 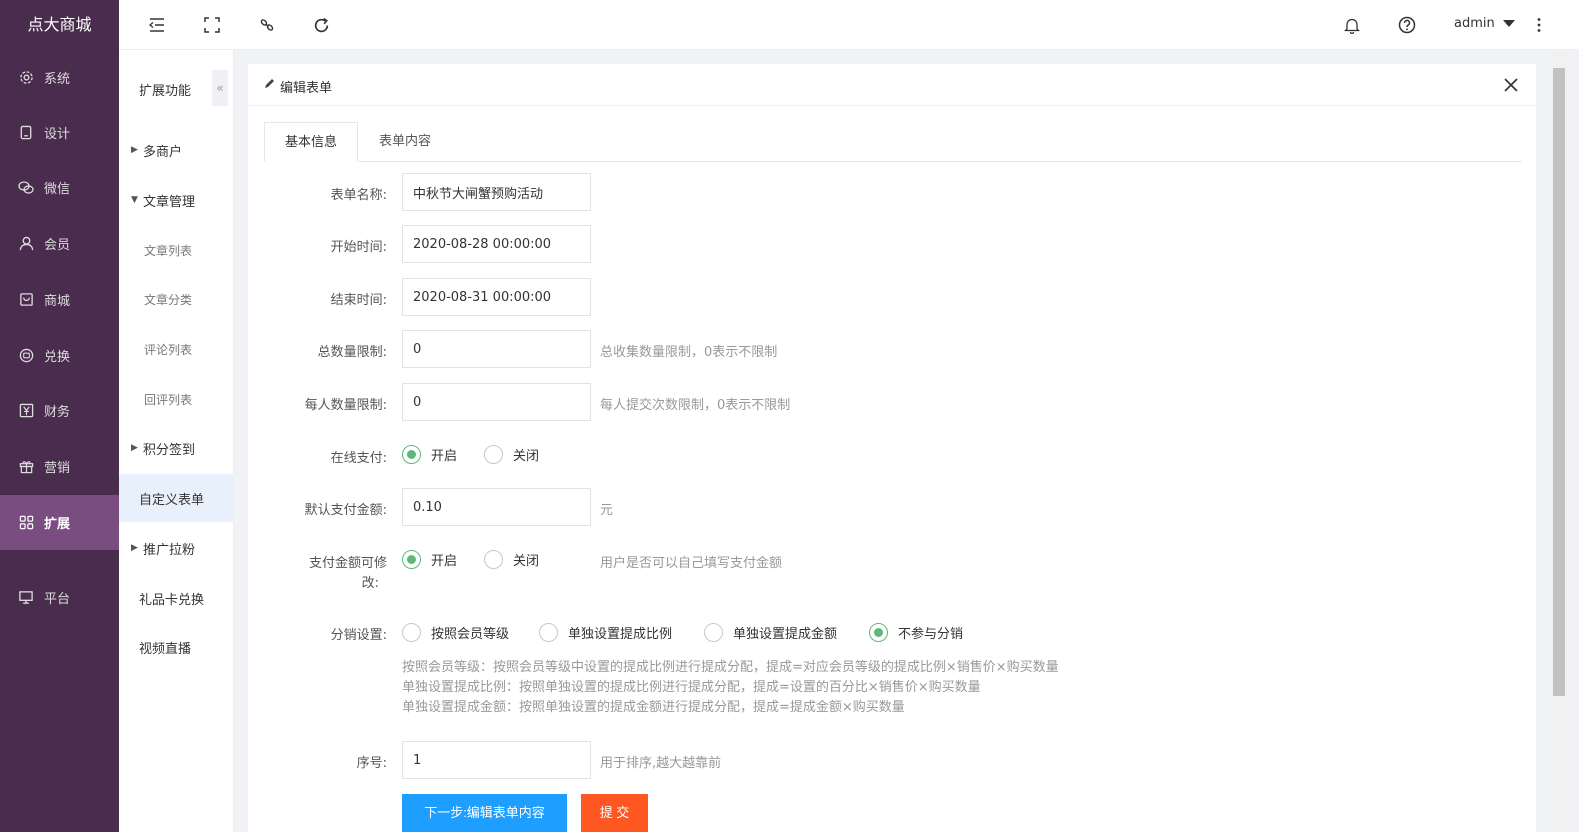 I want to click on sidebar-item-label: 设计, so click(x=57, y=134).